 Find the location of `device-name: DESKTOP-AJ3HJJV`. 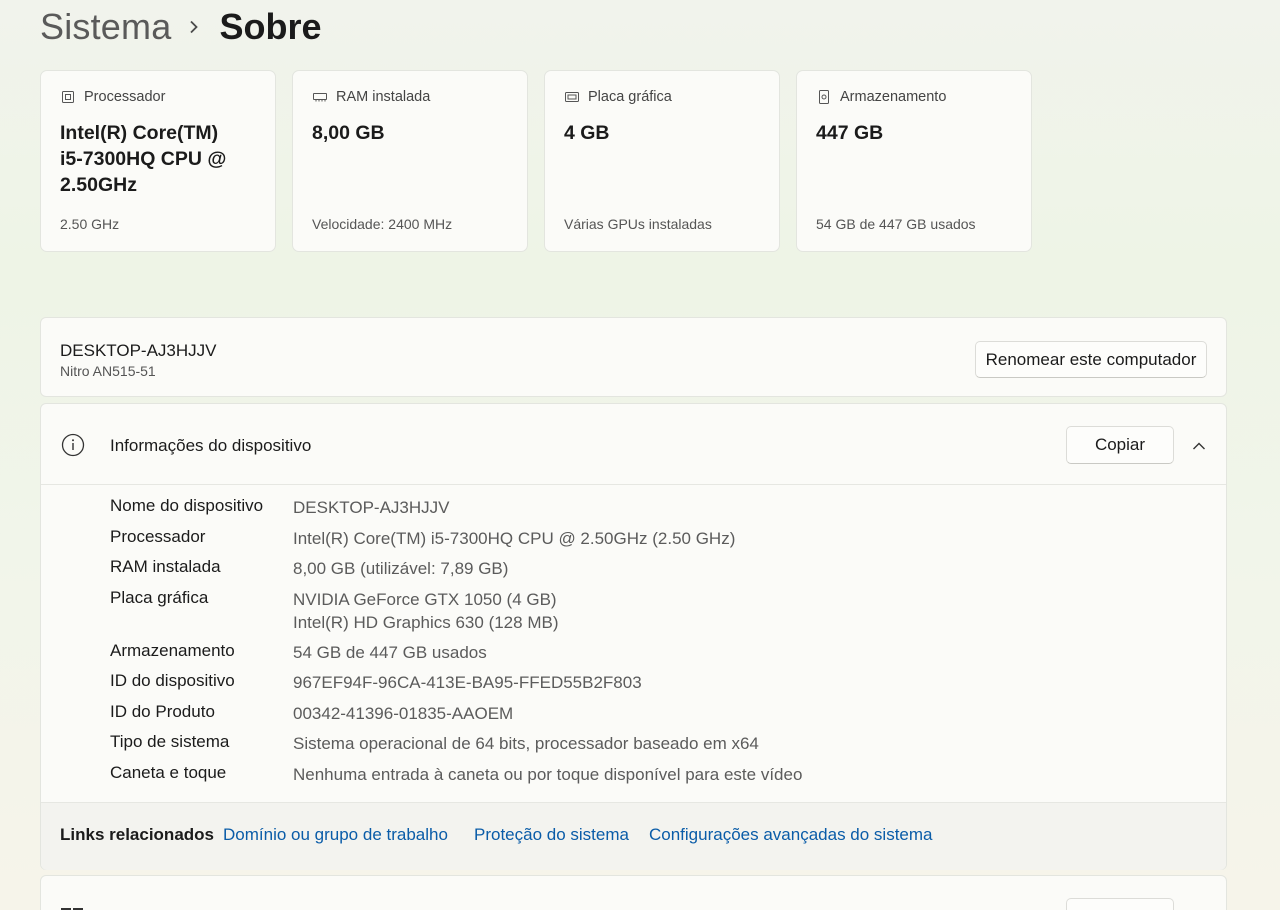

device-name: DESKTOP-AJ3HJJV is located at coordinates (138, 350).